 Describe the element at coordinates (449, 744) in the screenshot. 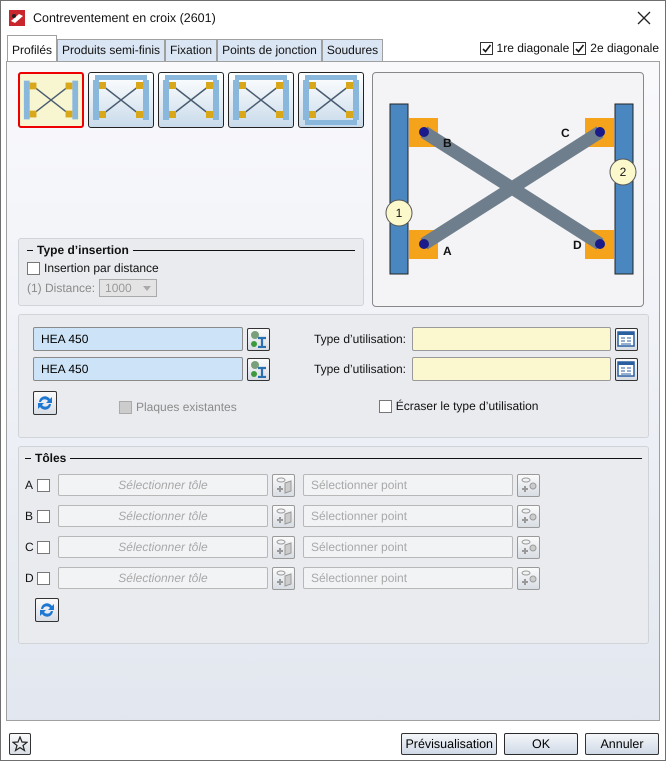

I see `preview-button: Prévisualisation` at that location.